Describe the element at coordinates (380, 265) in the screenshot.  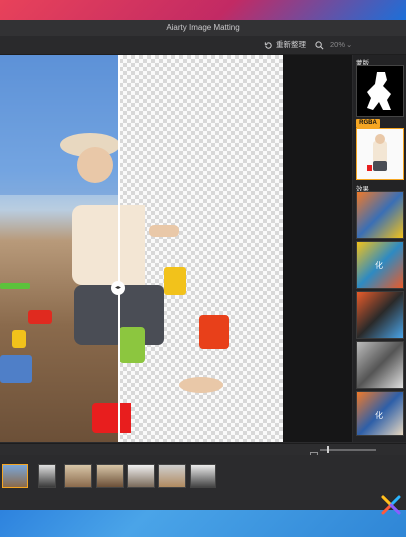
I see `effect-thumbnail-2: 化` at that location.